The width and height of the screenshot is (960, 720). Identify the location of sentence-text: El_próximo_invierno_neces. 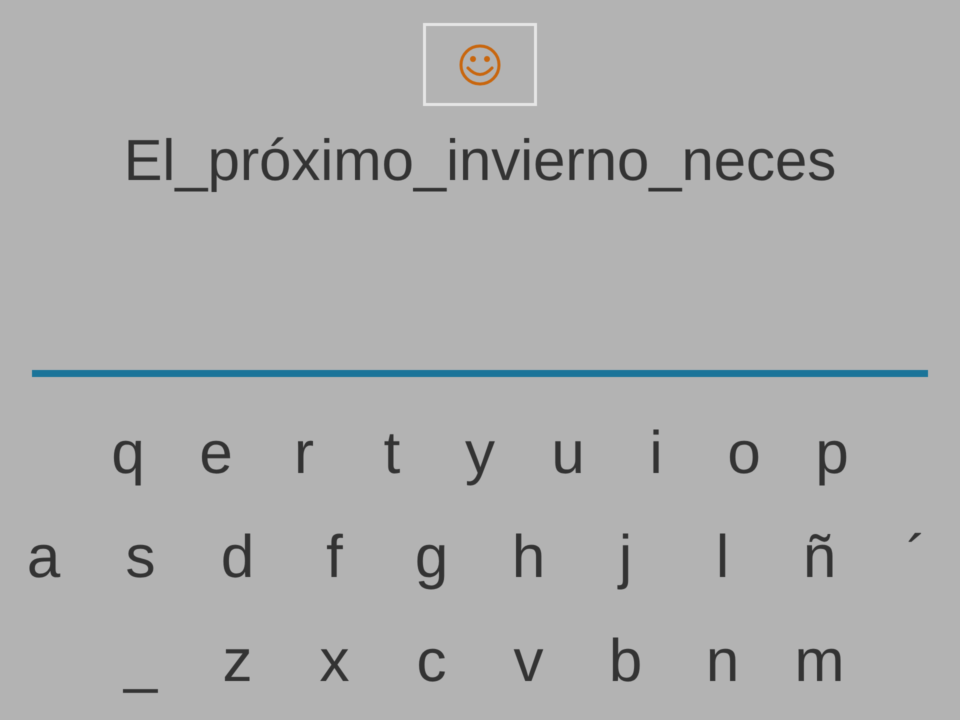
(480, 161).